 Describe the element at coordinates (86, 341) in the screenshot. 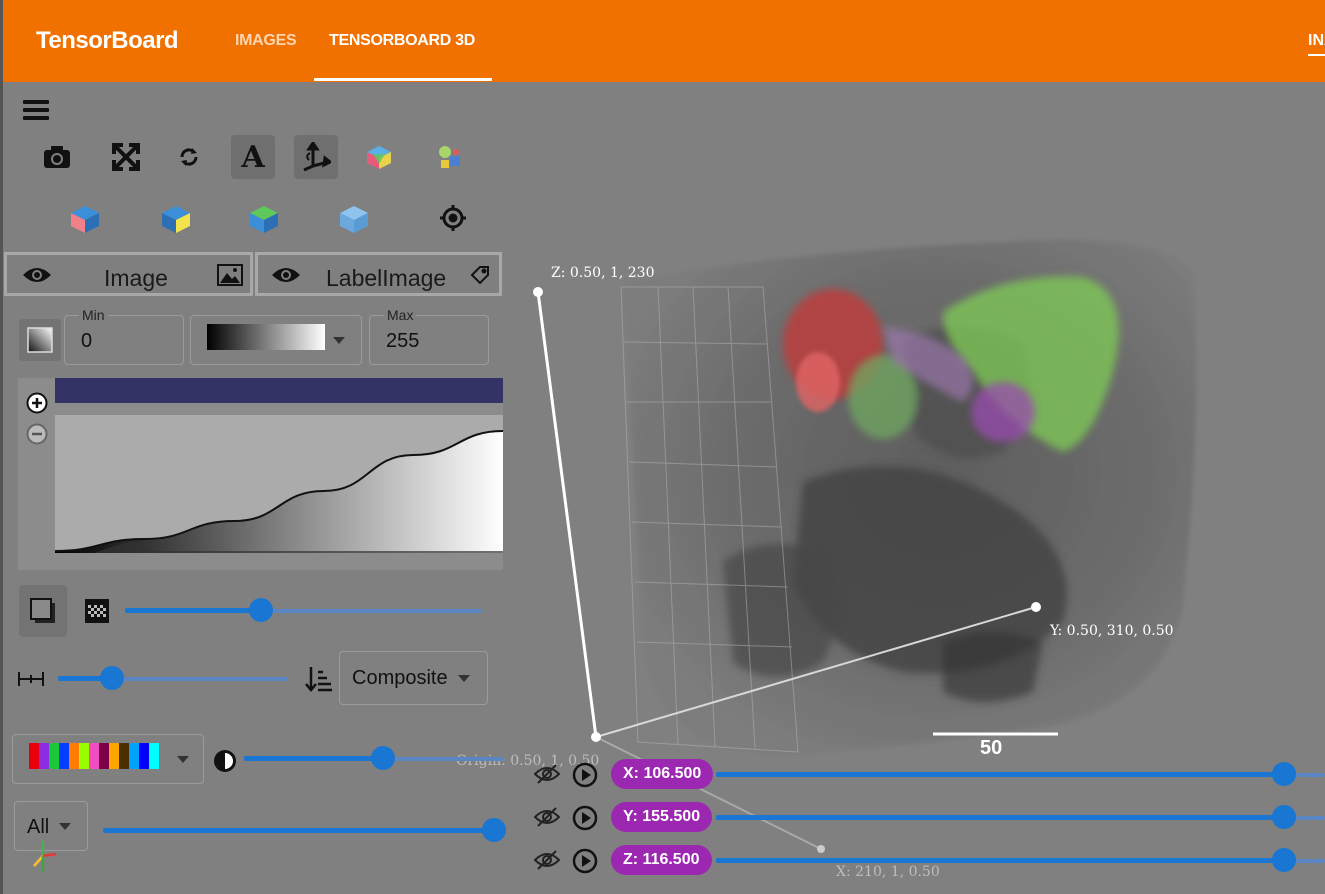

I see `min-value: 0` at that location.